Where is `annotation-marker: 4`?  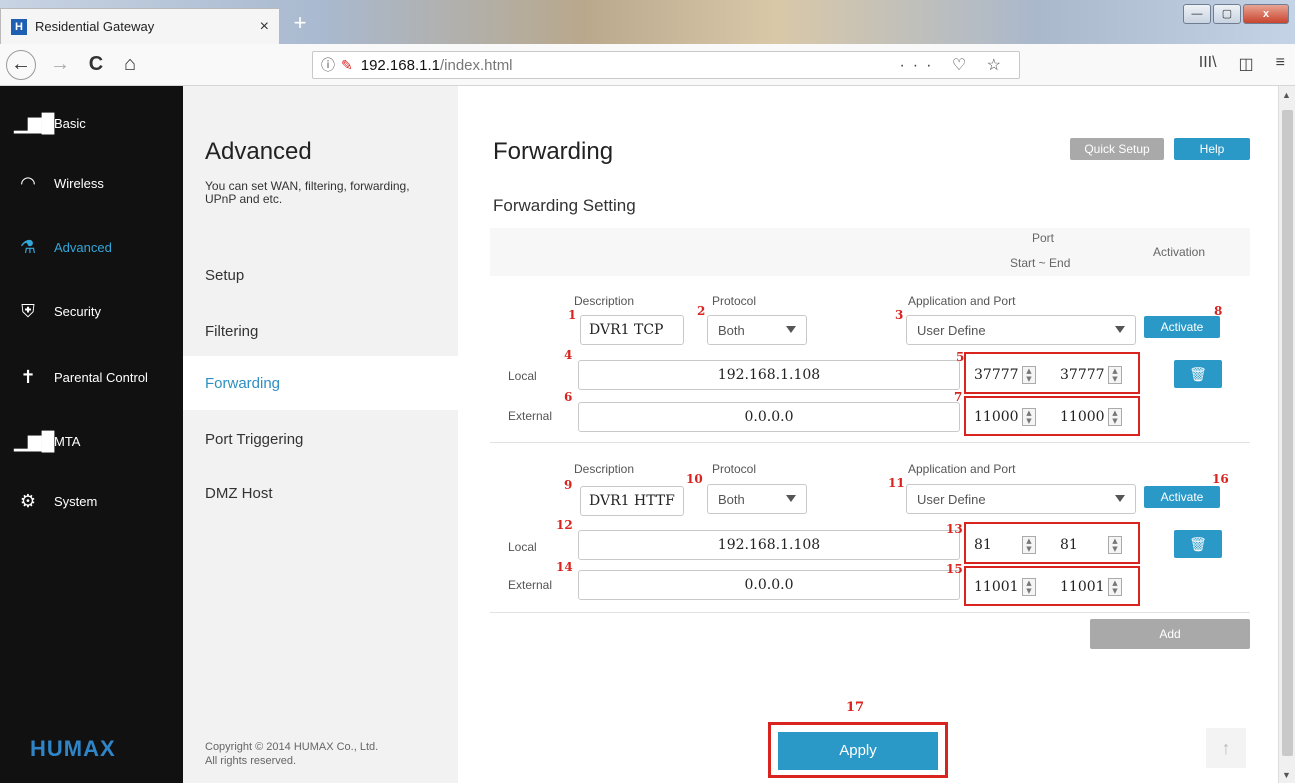 annotation-marker: 4 is located at coordinates (568, 355).